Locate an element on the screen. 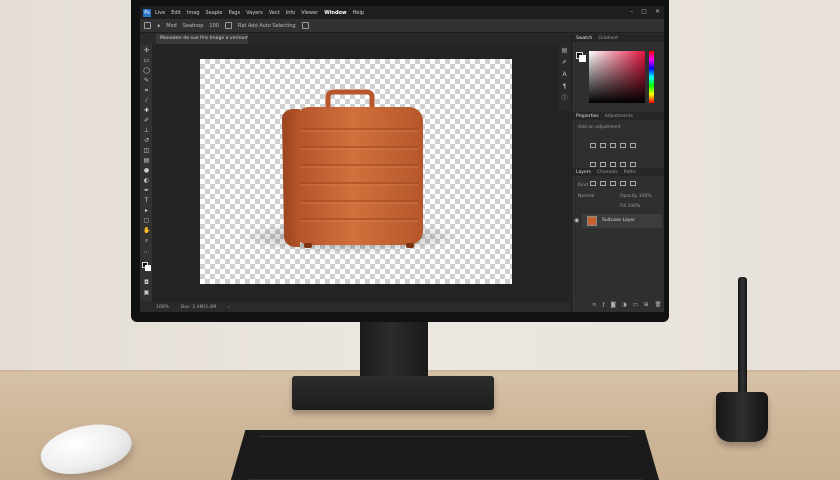 The image size is (840, 480). menu-item: Vayers is located at coordinates (254, 13).